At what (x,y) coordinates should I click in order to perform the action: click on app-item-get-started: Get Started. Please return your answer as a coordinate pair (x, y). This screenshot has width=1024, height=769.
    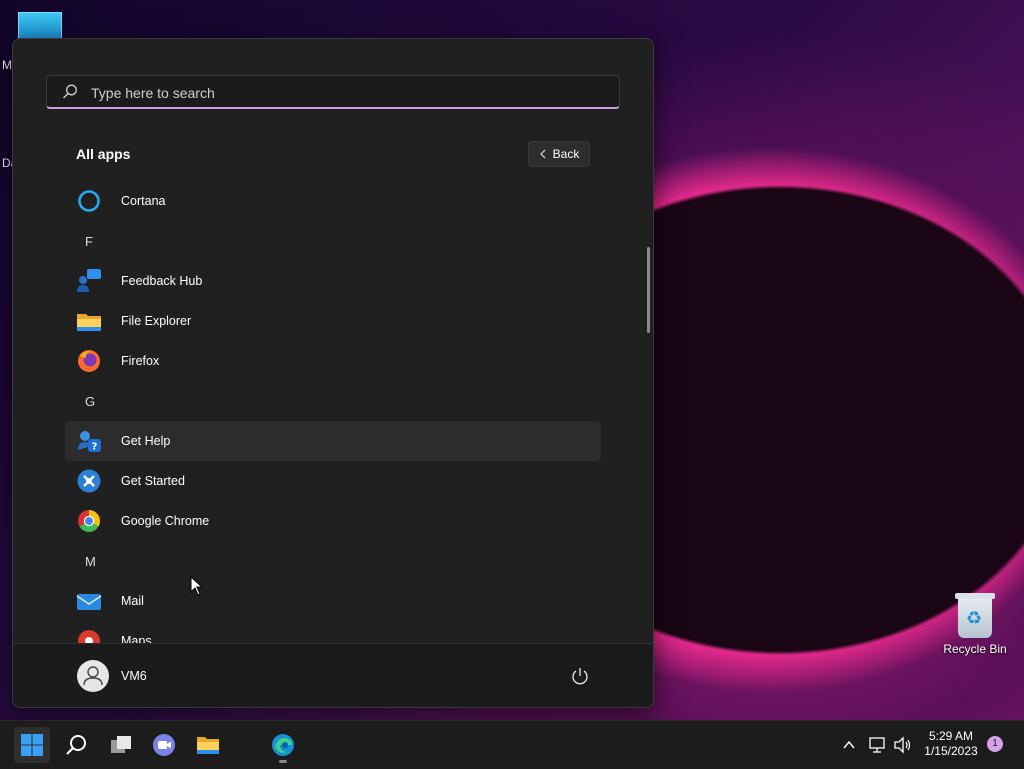
    Looking at the image, I should click on (333, 481).